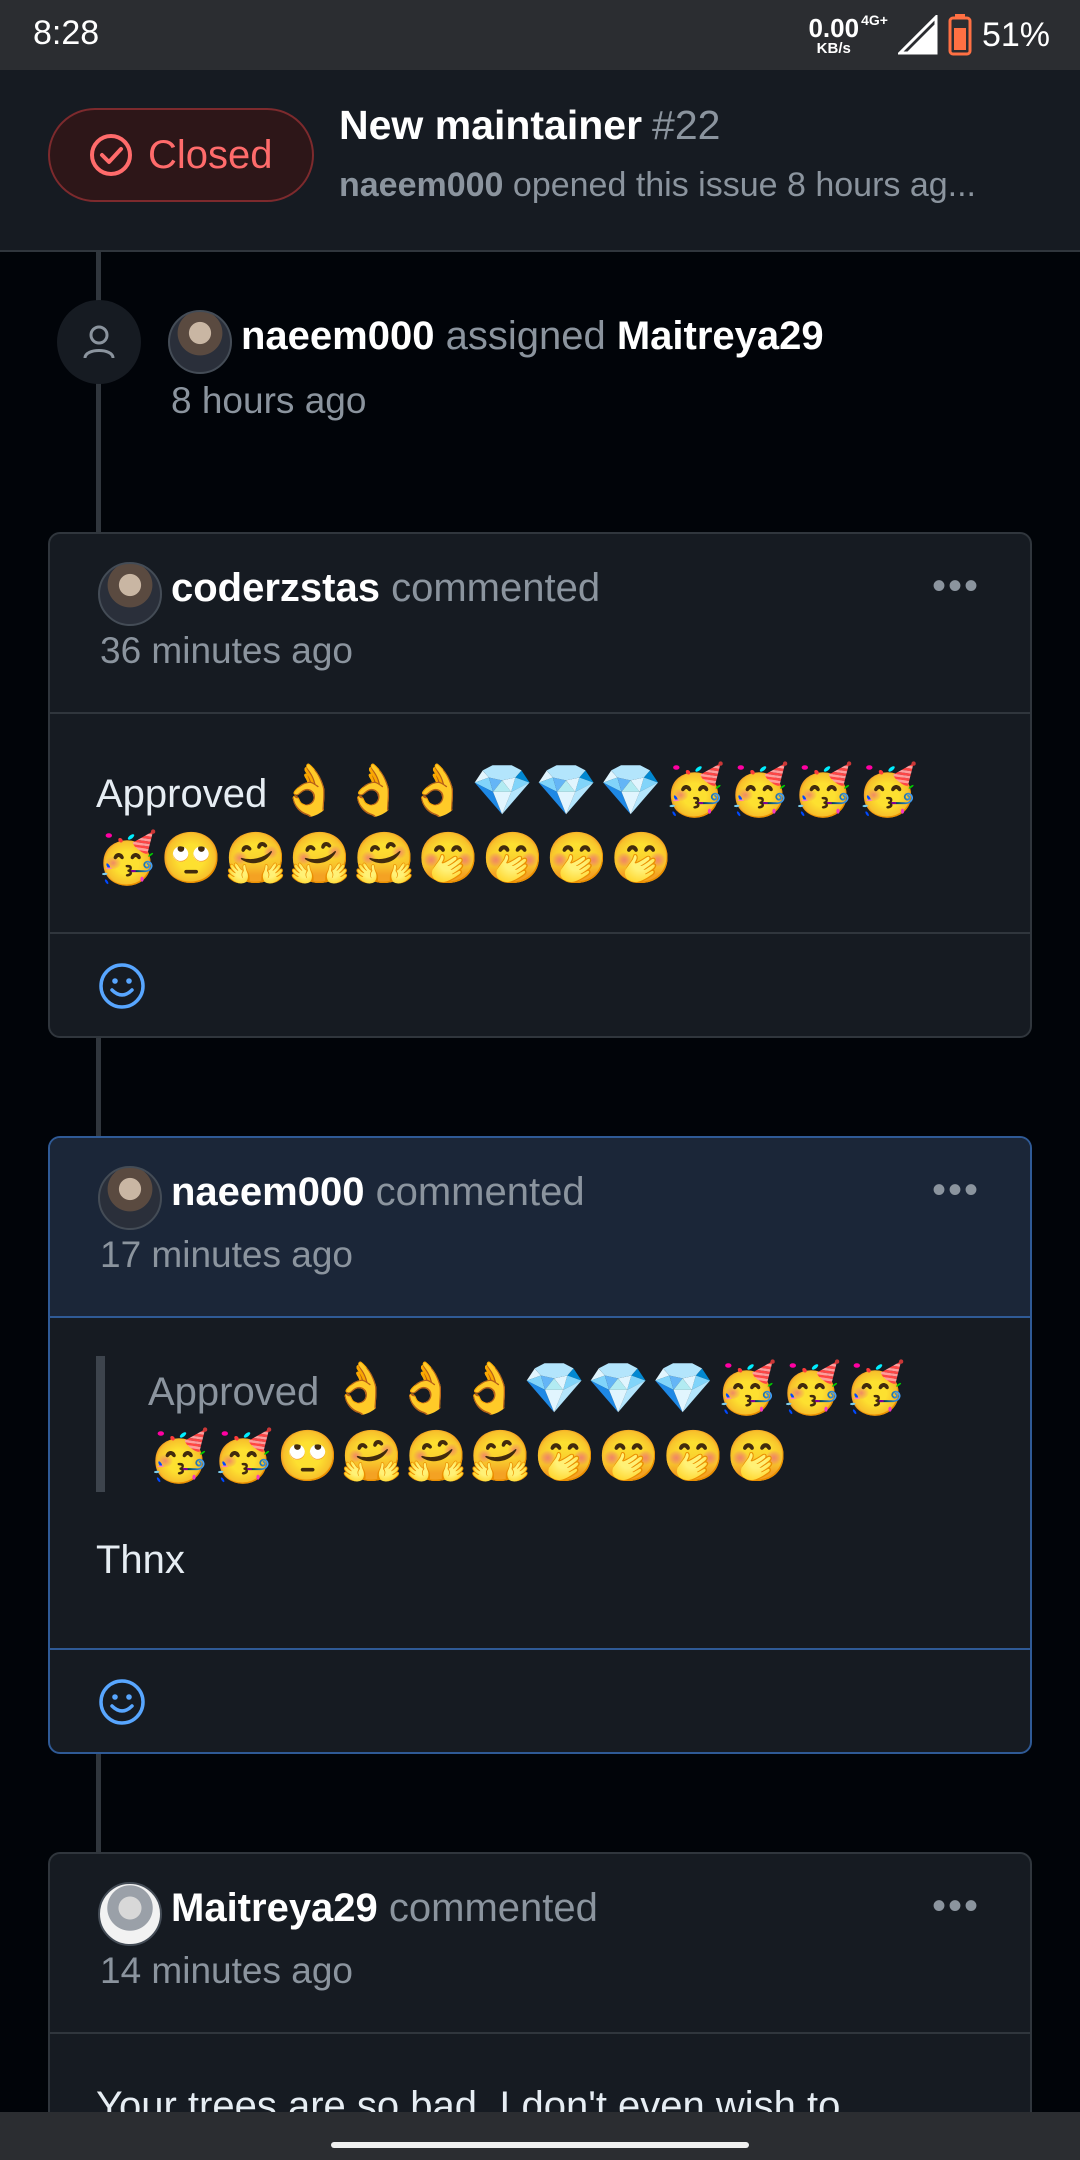 This screenshot has width=1080, height=2160. I want to click on event-actor: naeem000, so click(337, 336).